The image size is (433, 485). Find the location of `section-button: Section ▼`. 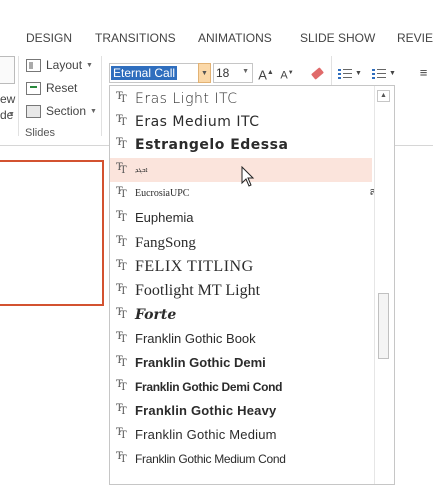

section-button: Section ▼ is located at coordinates (61, 111).